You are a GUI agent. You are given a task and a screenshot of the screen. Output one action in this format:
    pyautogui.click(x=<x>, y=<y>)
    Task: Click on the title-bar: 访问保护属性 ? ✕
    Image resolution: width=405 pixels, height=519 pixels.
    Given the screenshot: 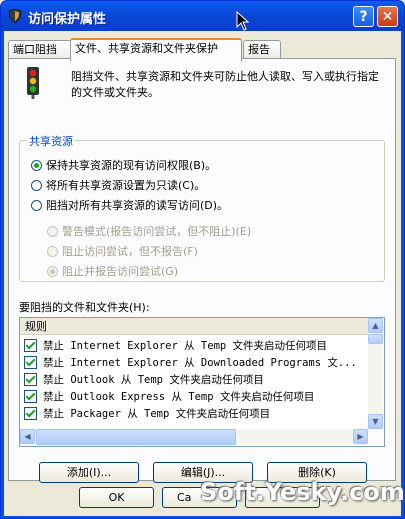 What is the action you would take?
    pyautogui.click(x=202, y=16)
    